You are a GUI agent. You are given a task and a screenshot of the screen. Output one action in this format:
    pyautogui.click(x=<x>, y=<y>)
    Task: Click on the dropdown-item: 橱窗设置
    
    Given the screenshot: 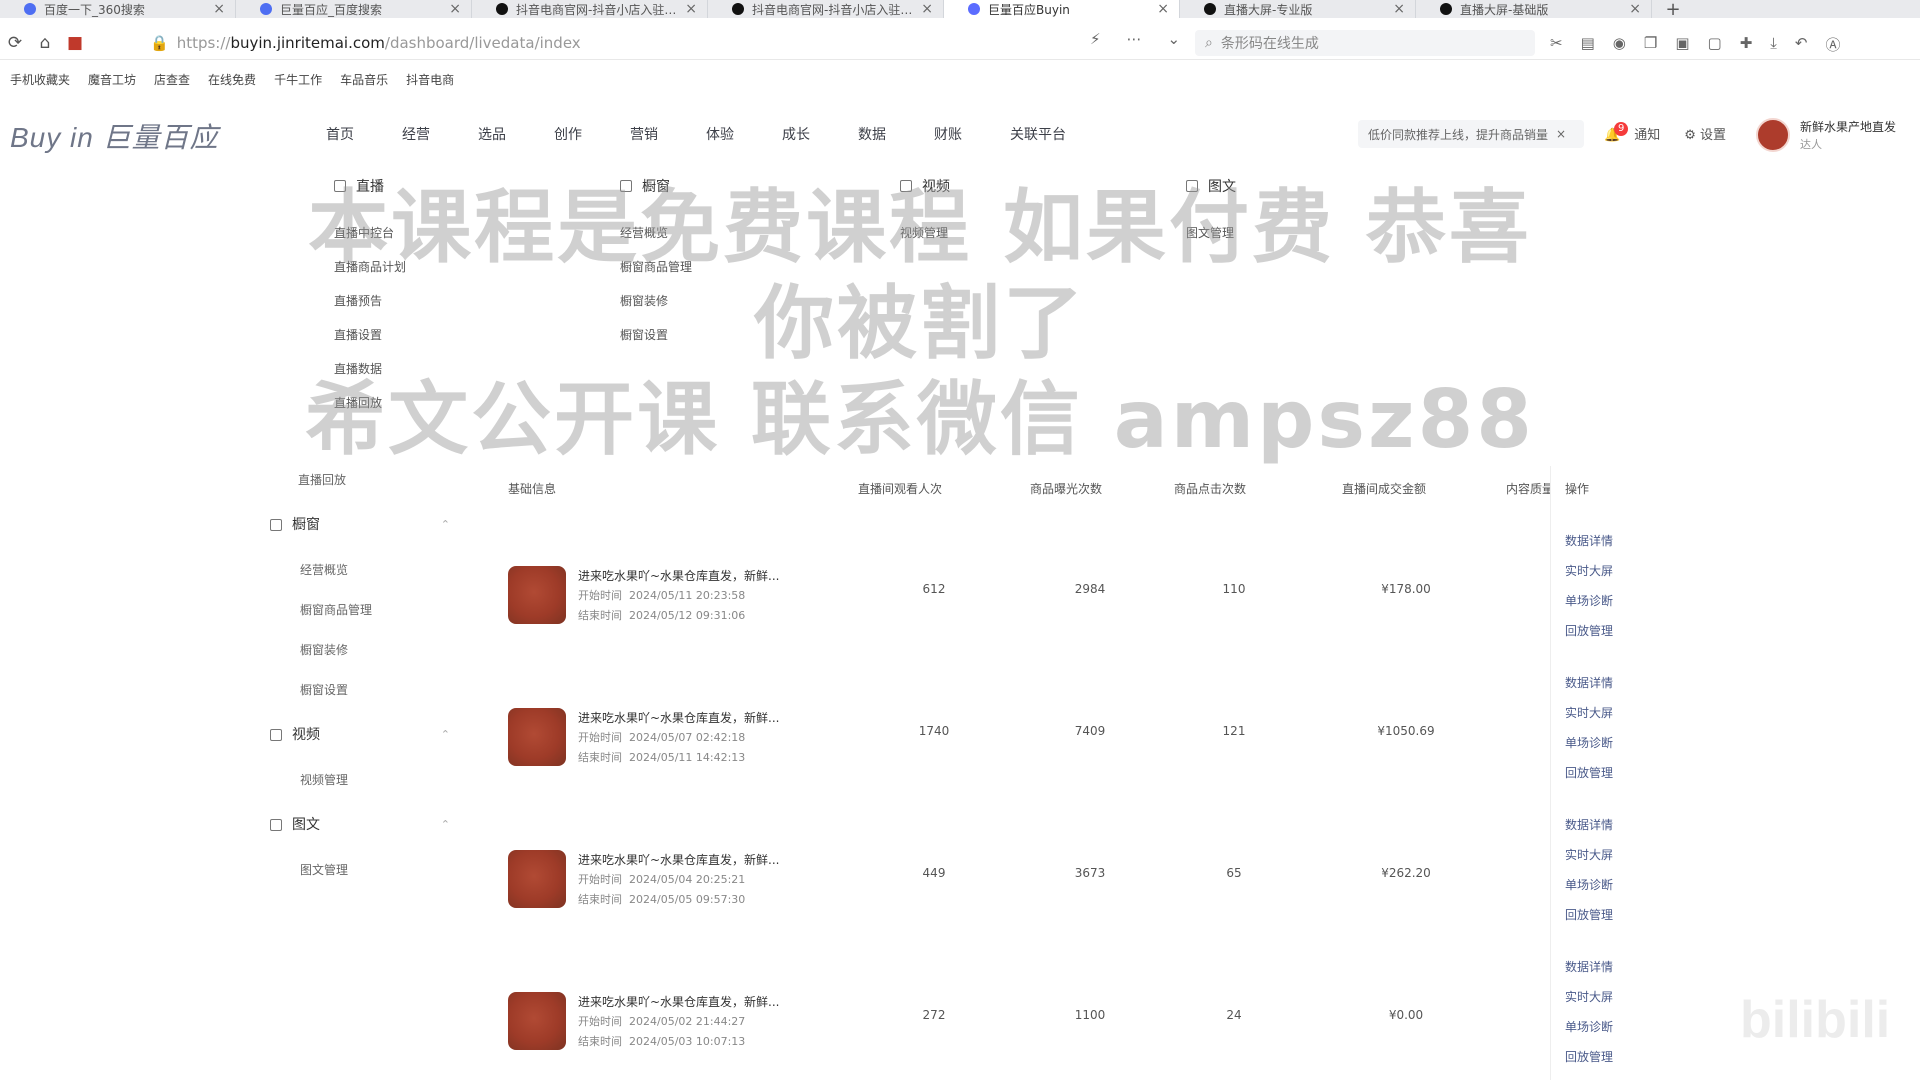 What is the action you would take?
    pyautogui.click(x=656, y=335)
    